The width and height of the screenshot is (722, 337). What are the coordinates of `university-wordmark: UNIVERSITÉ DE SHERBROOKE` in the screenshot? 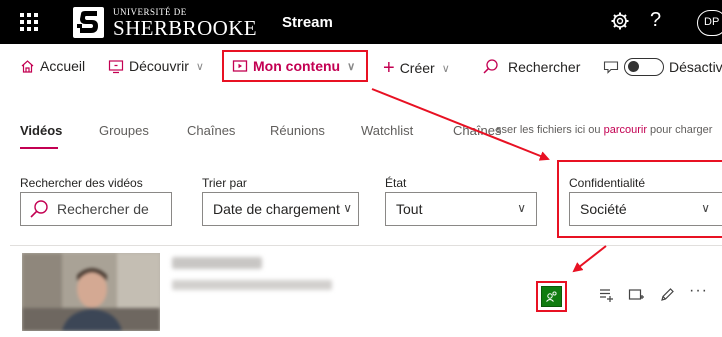 It's located at (185, 23).